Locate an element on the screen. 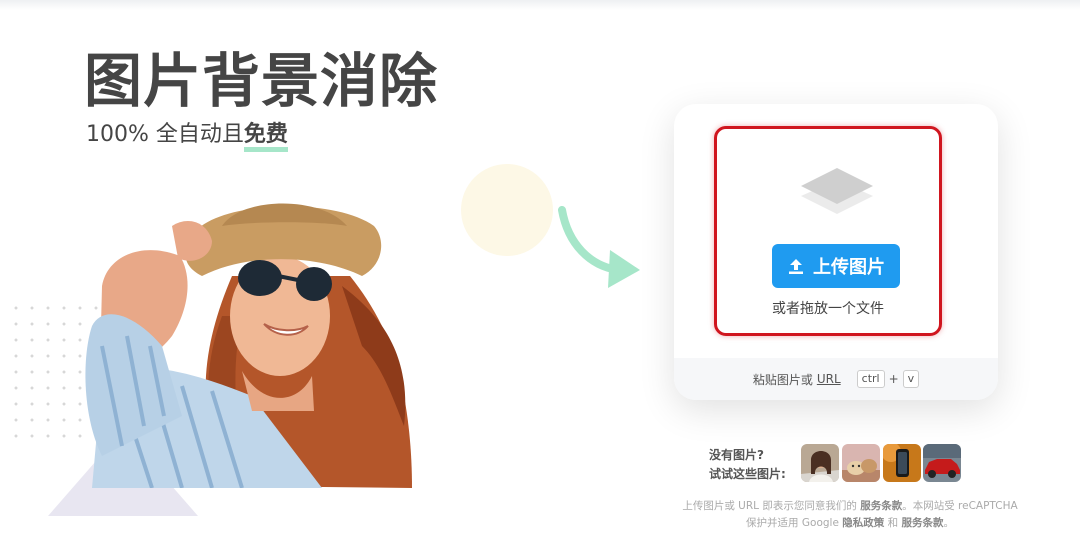 This screenshot has width=1080, height=559. sample-thumb-car is located at coordinates (942, 463).